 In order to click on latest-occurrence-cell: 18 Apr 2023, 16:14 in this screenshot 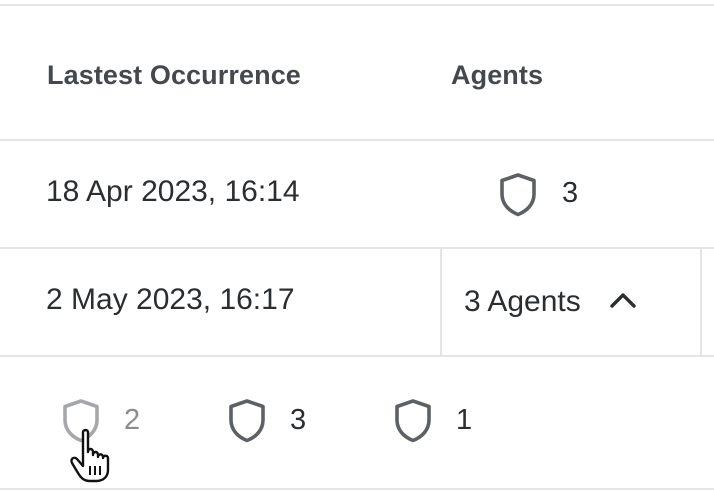, I will do `click(173, 191)`.